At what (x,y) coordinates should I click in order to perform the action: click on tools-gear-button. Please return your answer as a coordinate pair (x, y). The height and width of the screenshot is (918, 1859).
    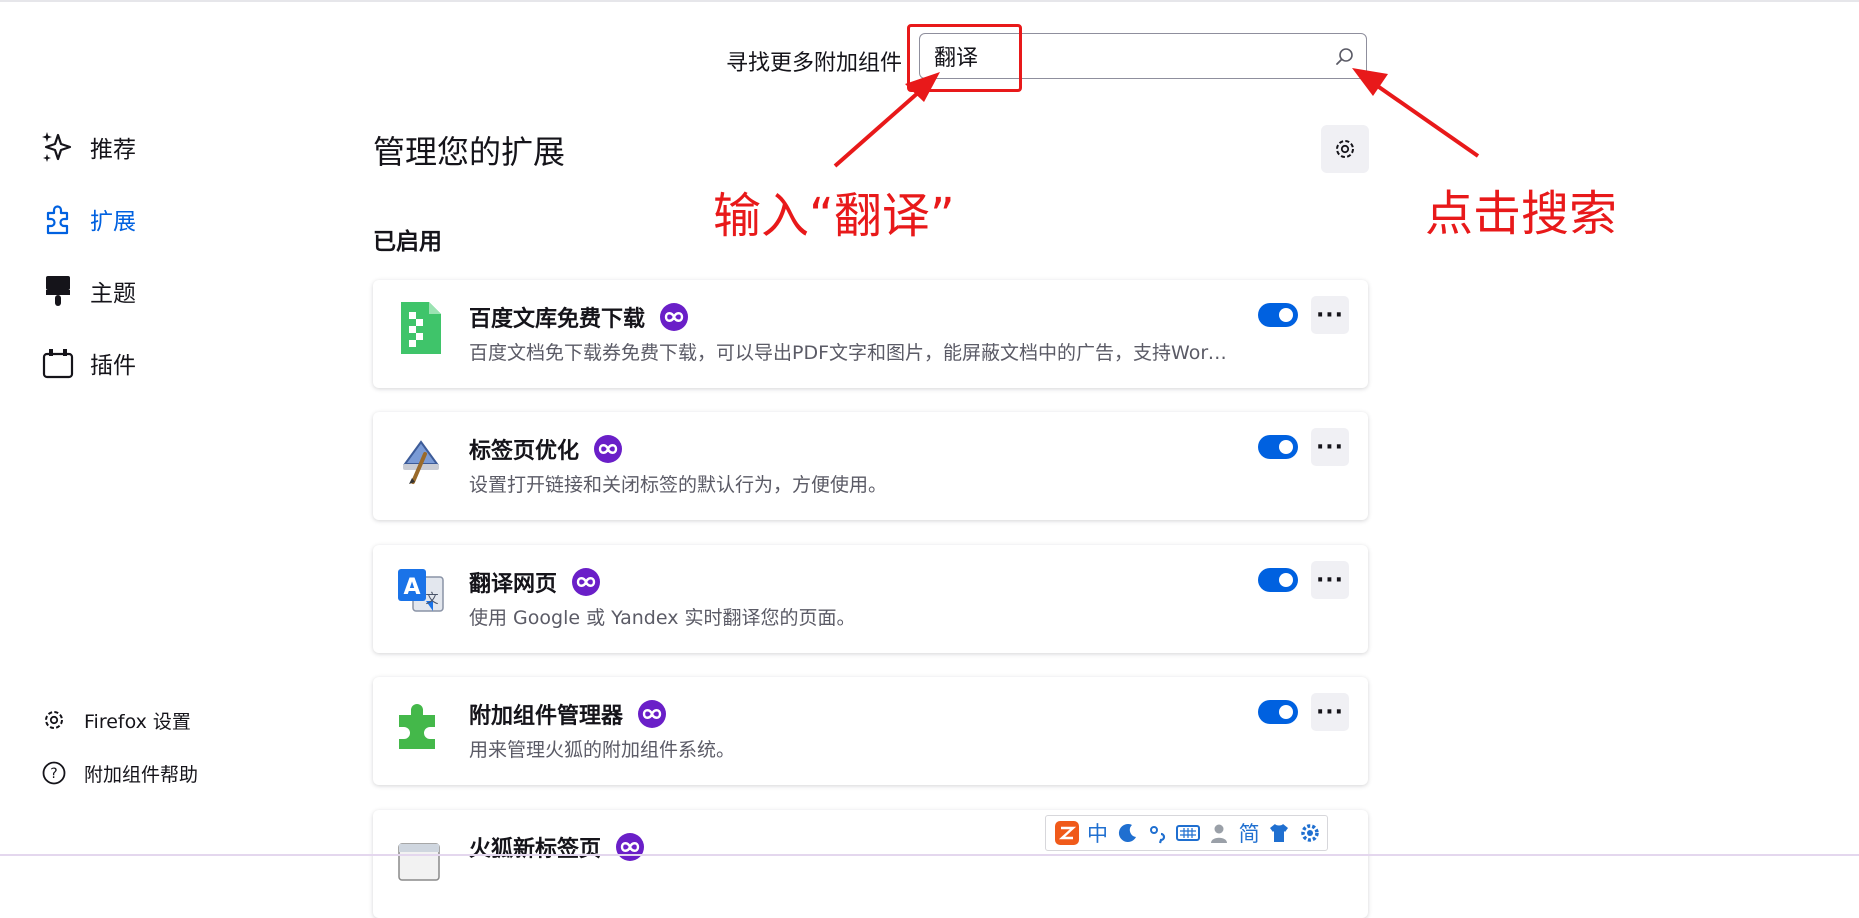
    Looking at the image, I should click on (1345, 149).